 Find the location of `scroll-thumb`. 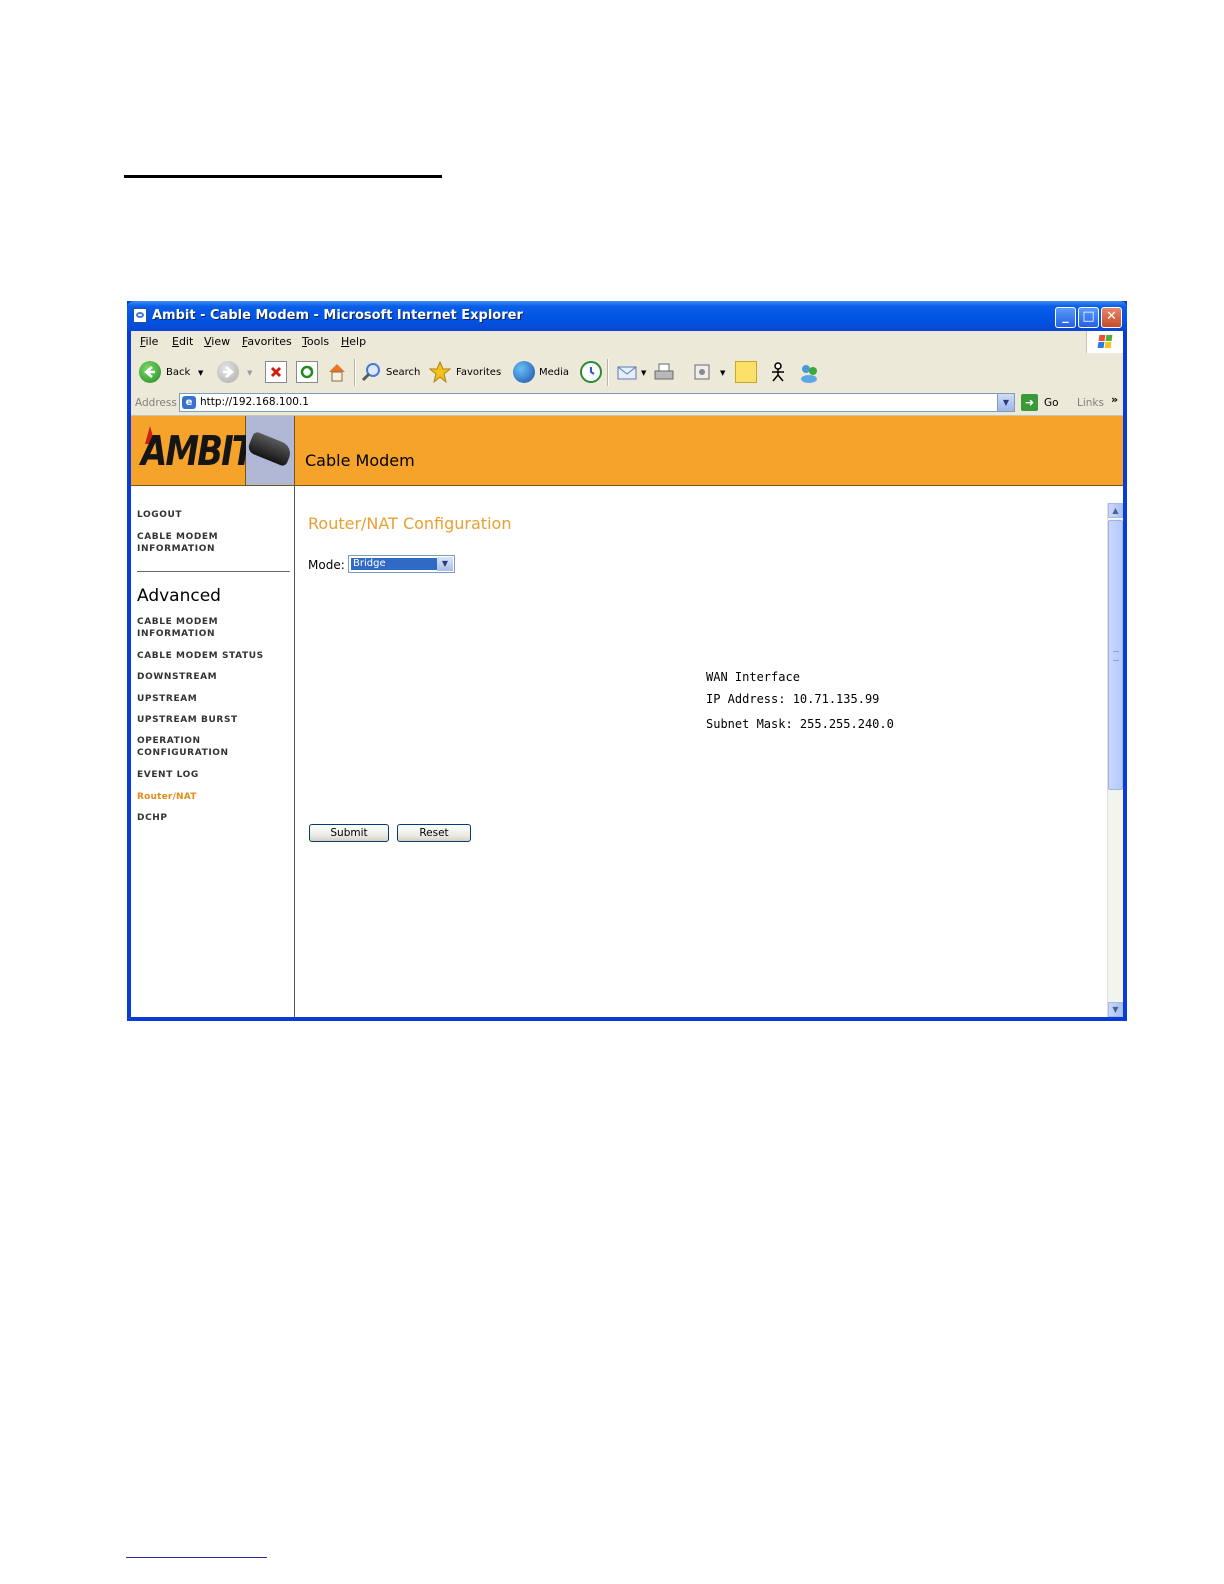

scroll-thumb is located at coordinates (1115, 655).